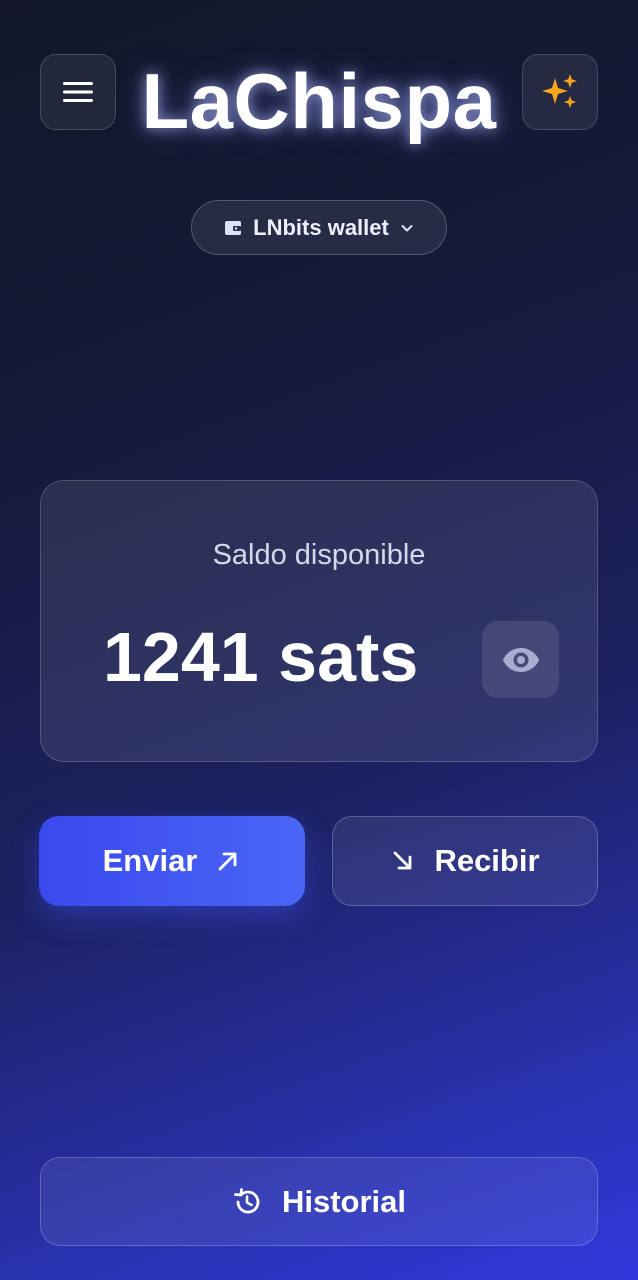 Image resolution: width=638 pixels, height=1280 pixels. Describe the element at coordinates (487, 860) in the screenshot. I see `receive-label: Recibir` at that location.